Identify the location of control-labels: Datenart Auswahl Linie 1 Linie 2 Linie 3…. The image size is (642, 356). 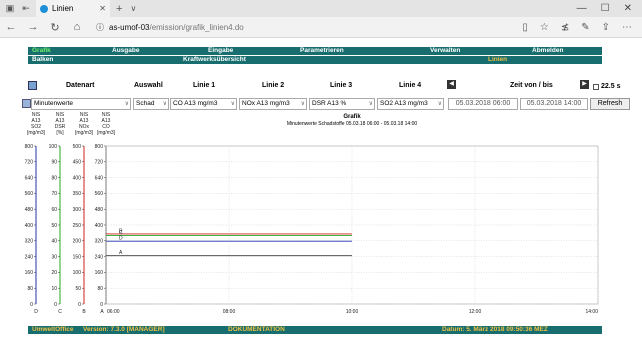
(315, 87).